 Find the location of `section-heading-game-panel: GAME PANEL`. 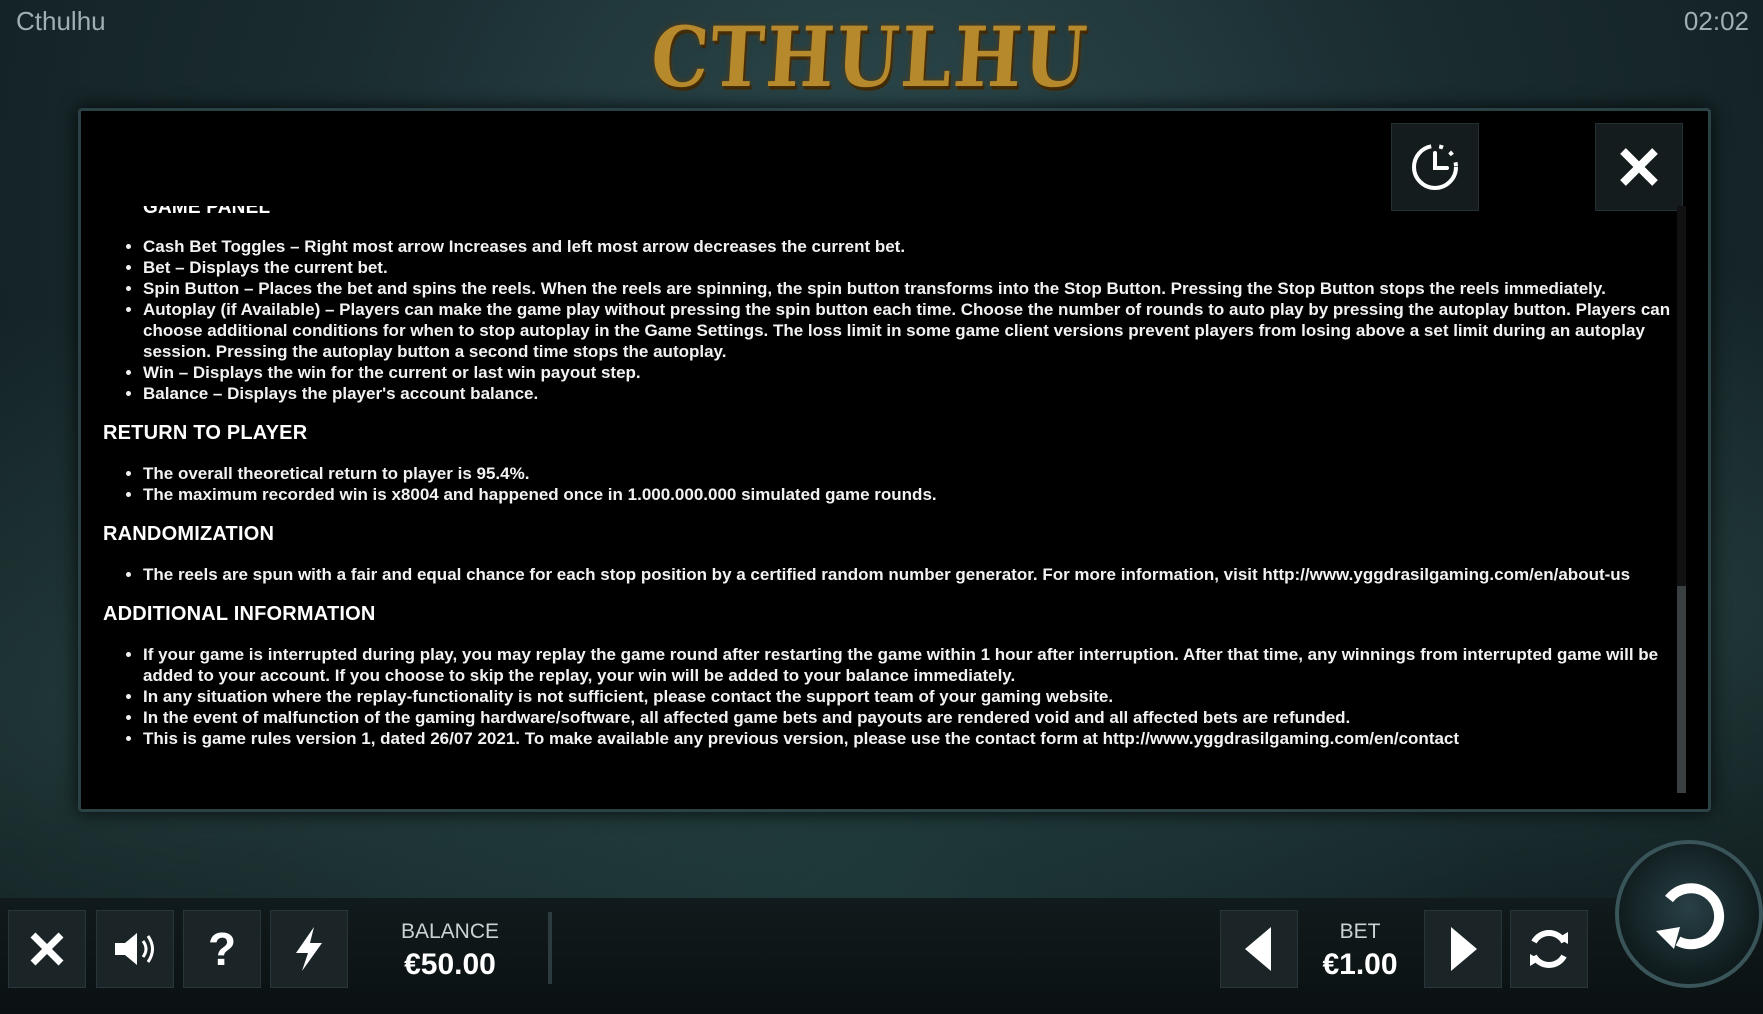

section-heading-game-panel: GAME PANEL is located at coordinates (207, 212).